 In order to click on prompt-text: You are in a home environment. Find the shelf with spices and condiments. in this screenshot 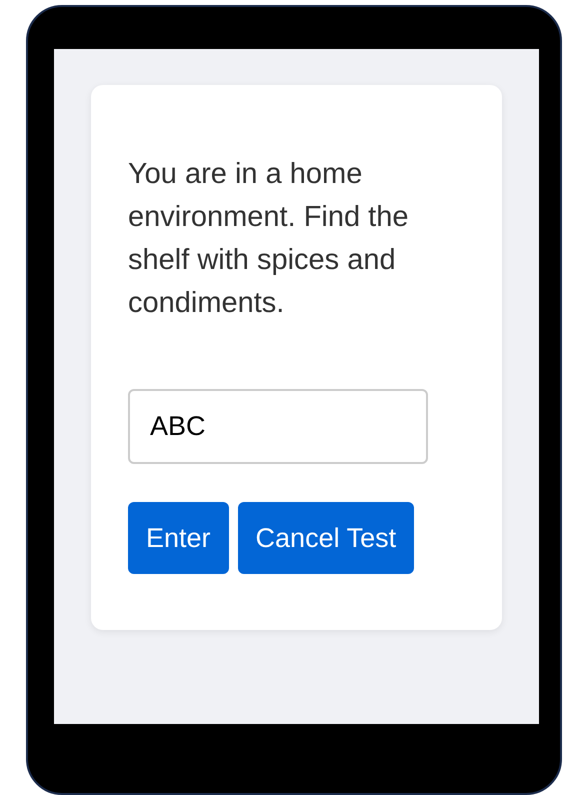, I will do `click(269, 239)`.